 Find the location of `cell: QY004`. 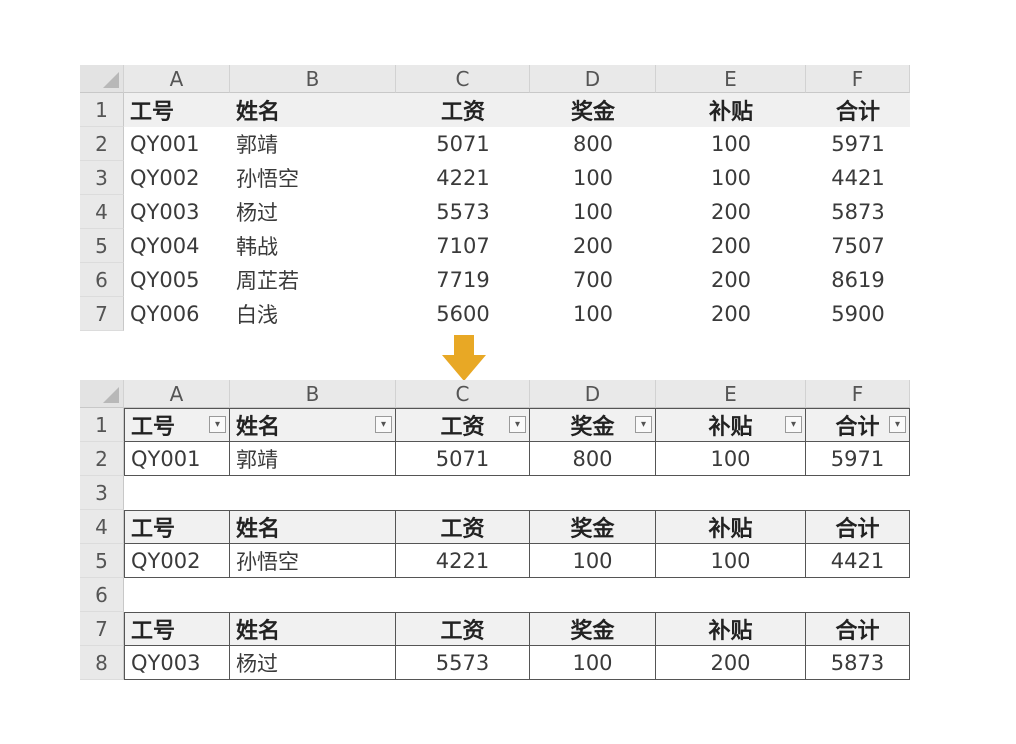

cell: QY004 is located at coordinates (177, 246).